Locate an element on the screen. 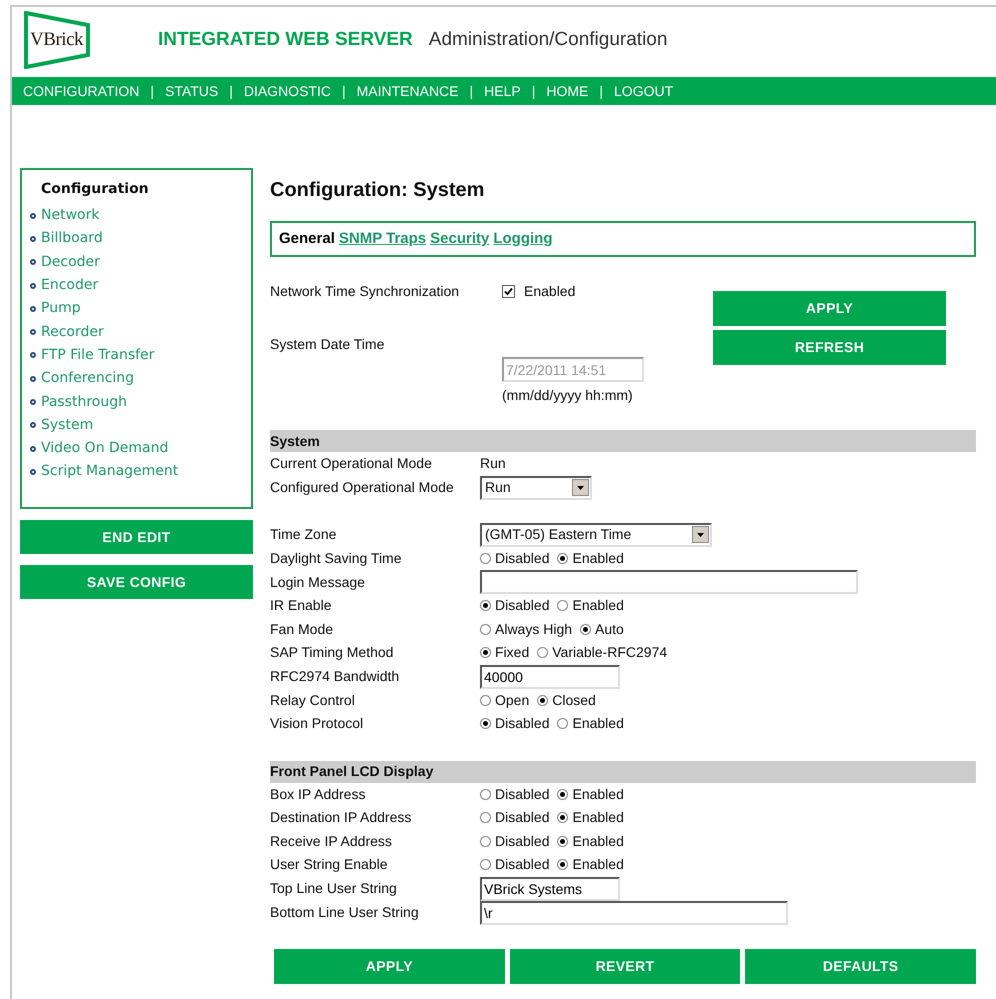 The image size is (996, 999). sidebar-link: Recorder is located at coordinates (72, 332).